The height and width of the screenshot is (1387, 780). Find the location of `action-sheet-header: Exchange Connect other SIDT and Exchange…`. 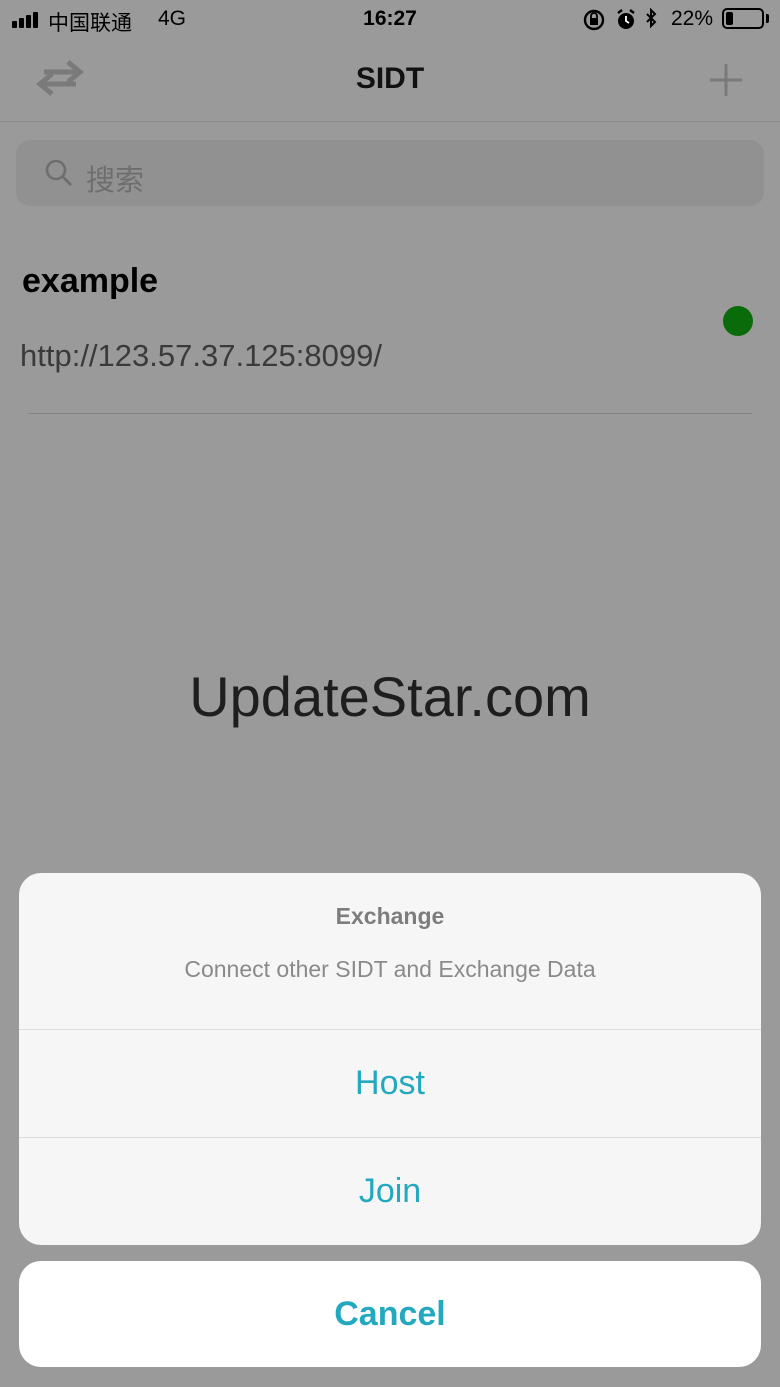

action-sheet-header: Exchange Connect other SIDT and Exchange… is located at coordinates (390, 951).